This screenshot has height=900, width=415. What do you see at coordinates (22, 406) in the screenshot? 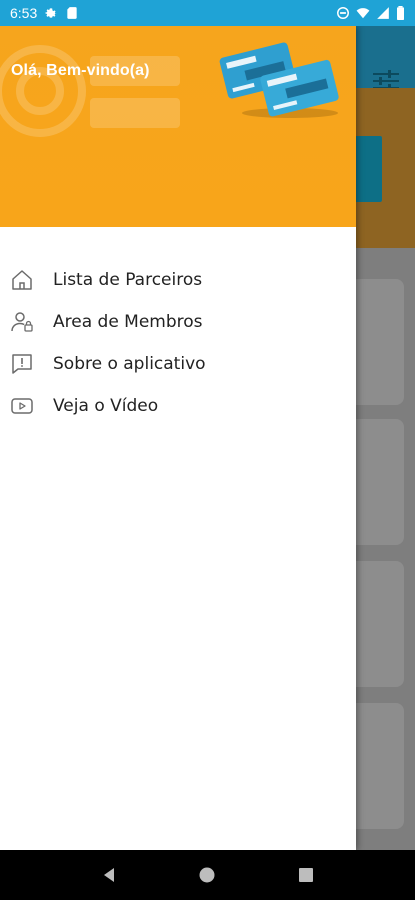
I see `video-play-icon` at bounding box center [22, 406].